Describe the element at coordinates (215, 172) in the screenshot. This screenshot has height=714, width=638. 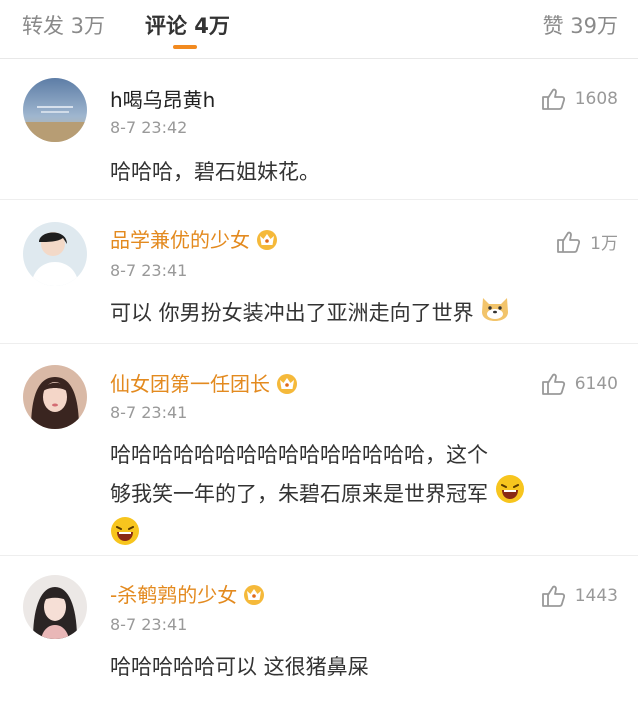
I see `comment-text: 哈哈哈，碧石姐妹花。` at that location.